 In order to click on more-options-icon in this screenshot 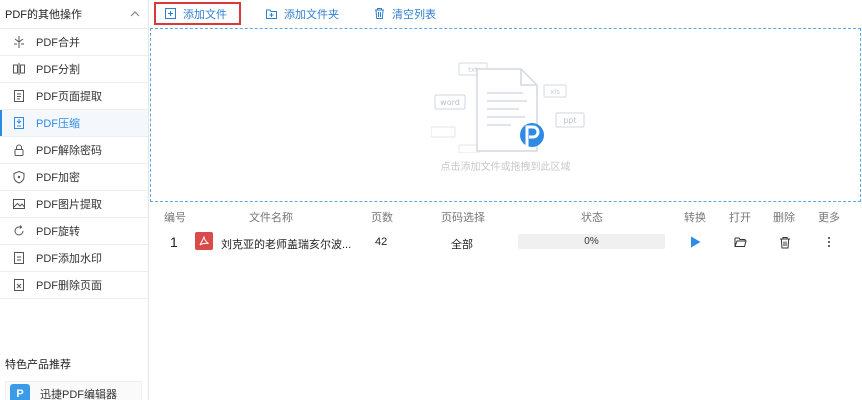, I will do `click(829, 242)`.